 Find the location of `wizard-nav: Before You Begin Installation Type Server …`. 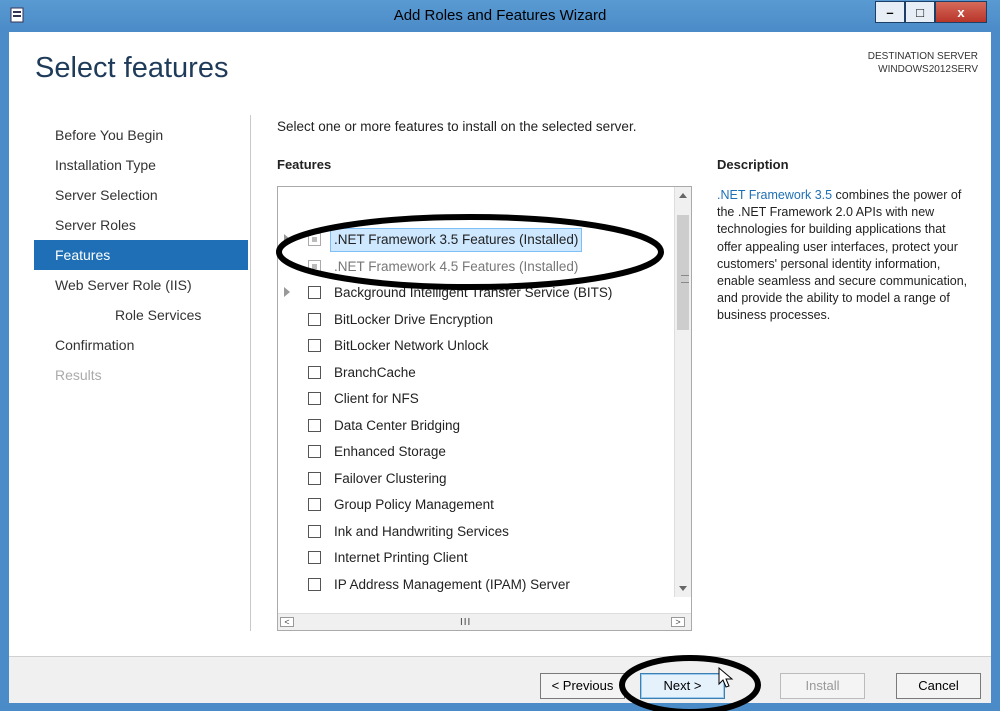

wizard-nav: Before You Begin Installation Type Server … is located at coordinates (141, 255).